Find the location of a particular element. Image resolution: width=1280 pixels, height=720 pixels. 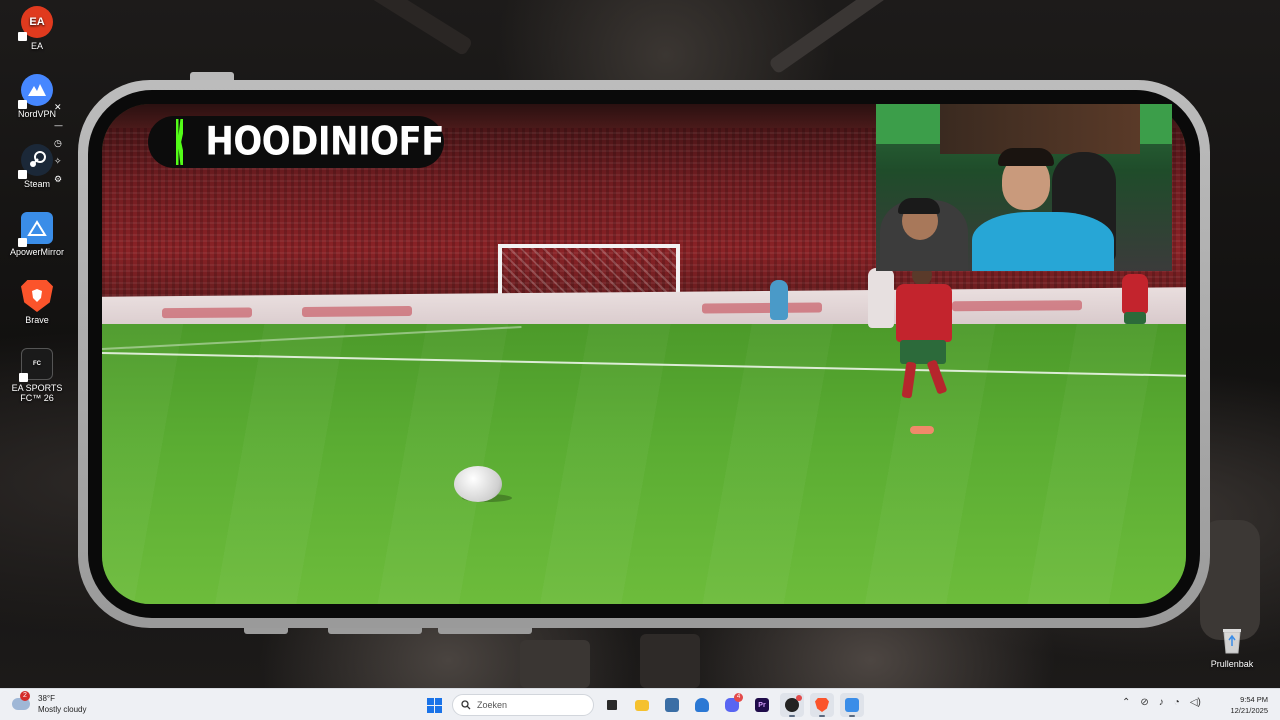

discord-notification-badge: 4 is located at coordinates (738, 697).